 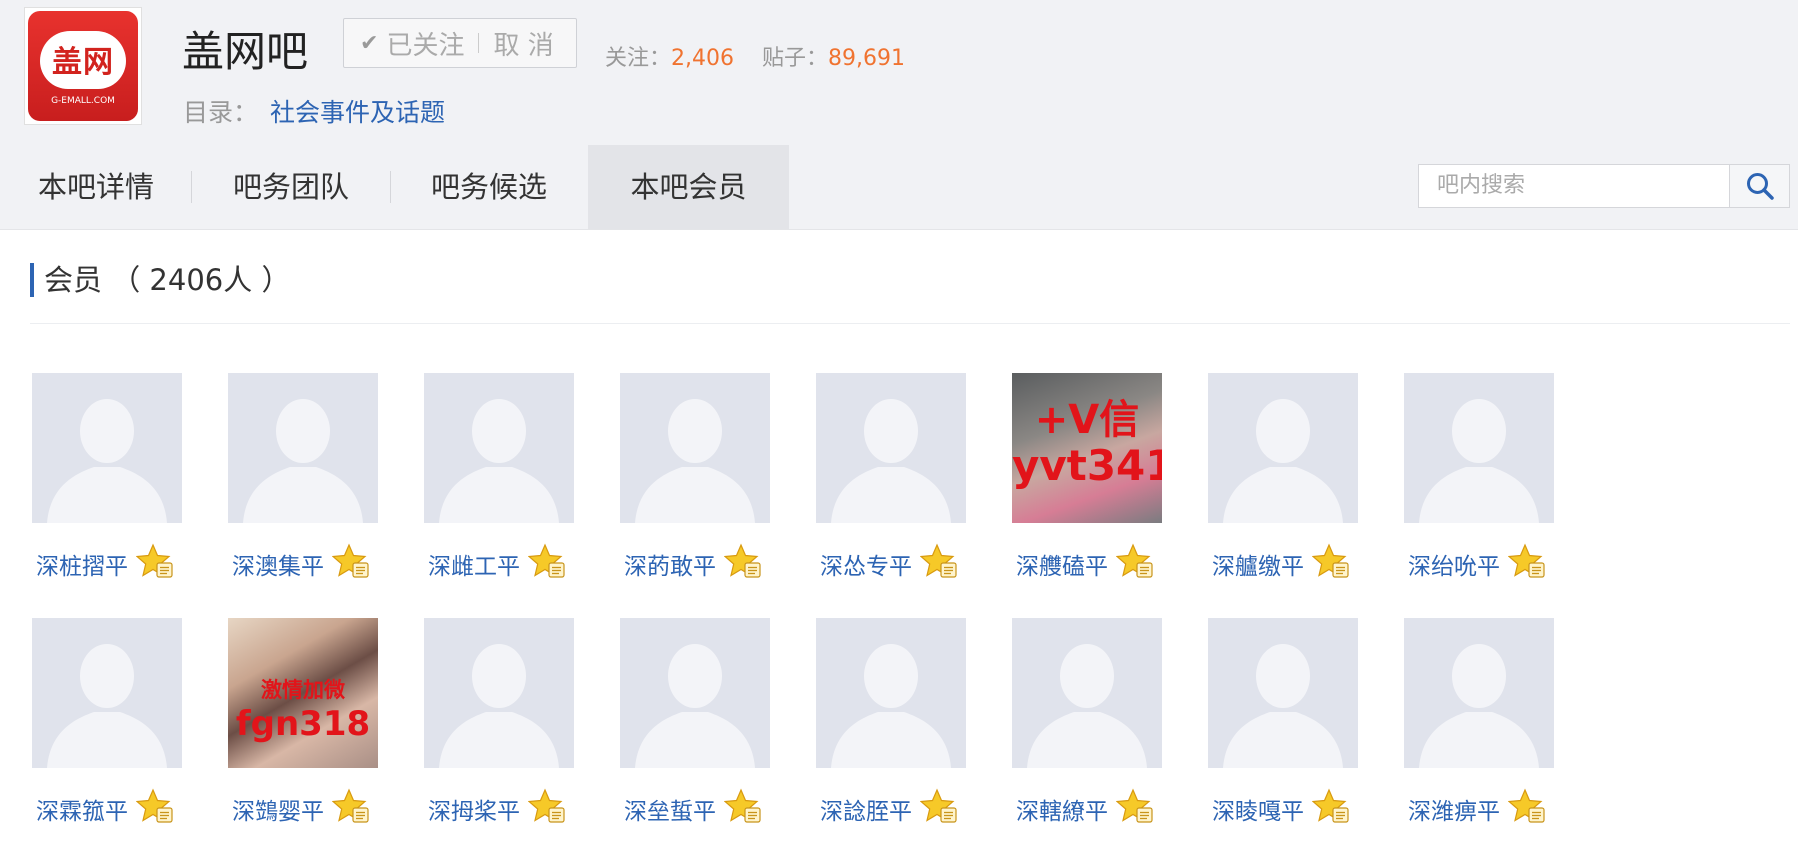 I want to click on tab-admin-team: 吧务团队, so click(x=291, y=187).